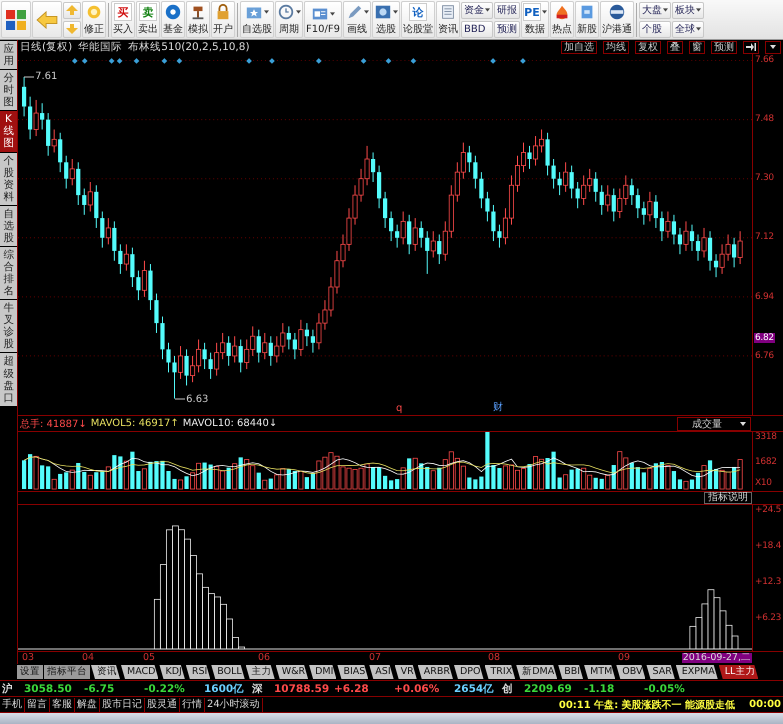  What do you see at coordinates (724, 47) in the screenshot?
I see `chart-button: 预测` at bounding box center [724, 47].